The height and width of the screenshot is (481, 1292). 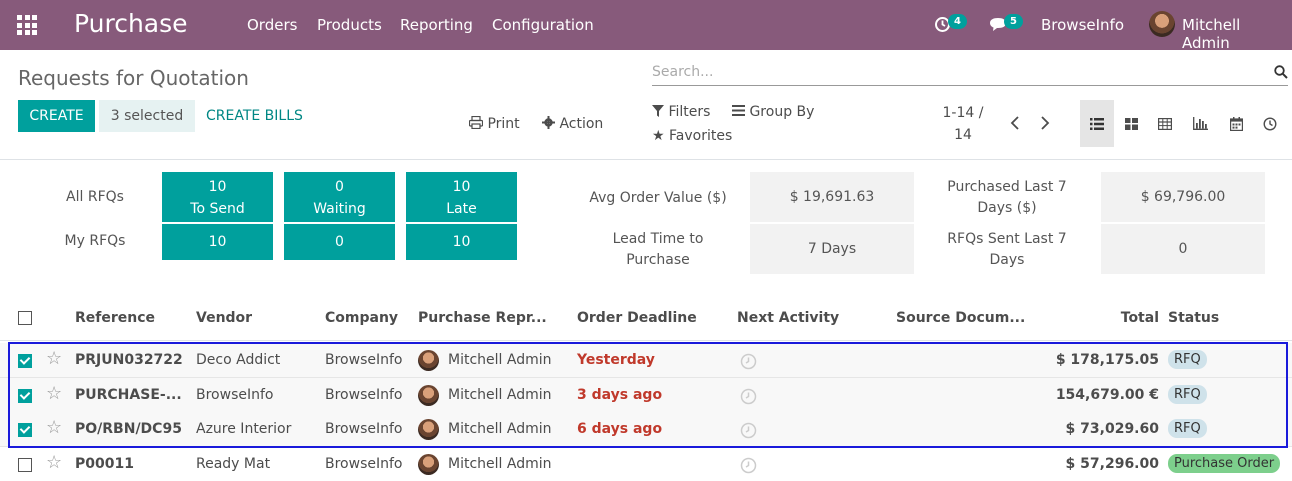 I want to click on groupby-dropdown: Group By, so click(x=773, y=112).